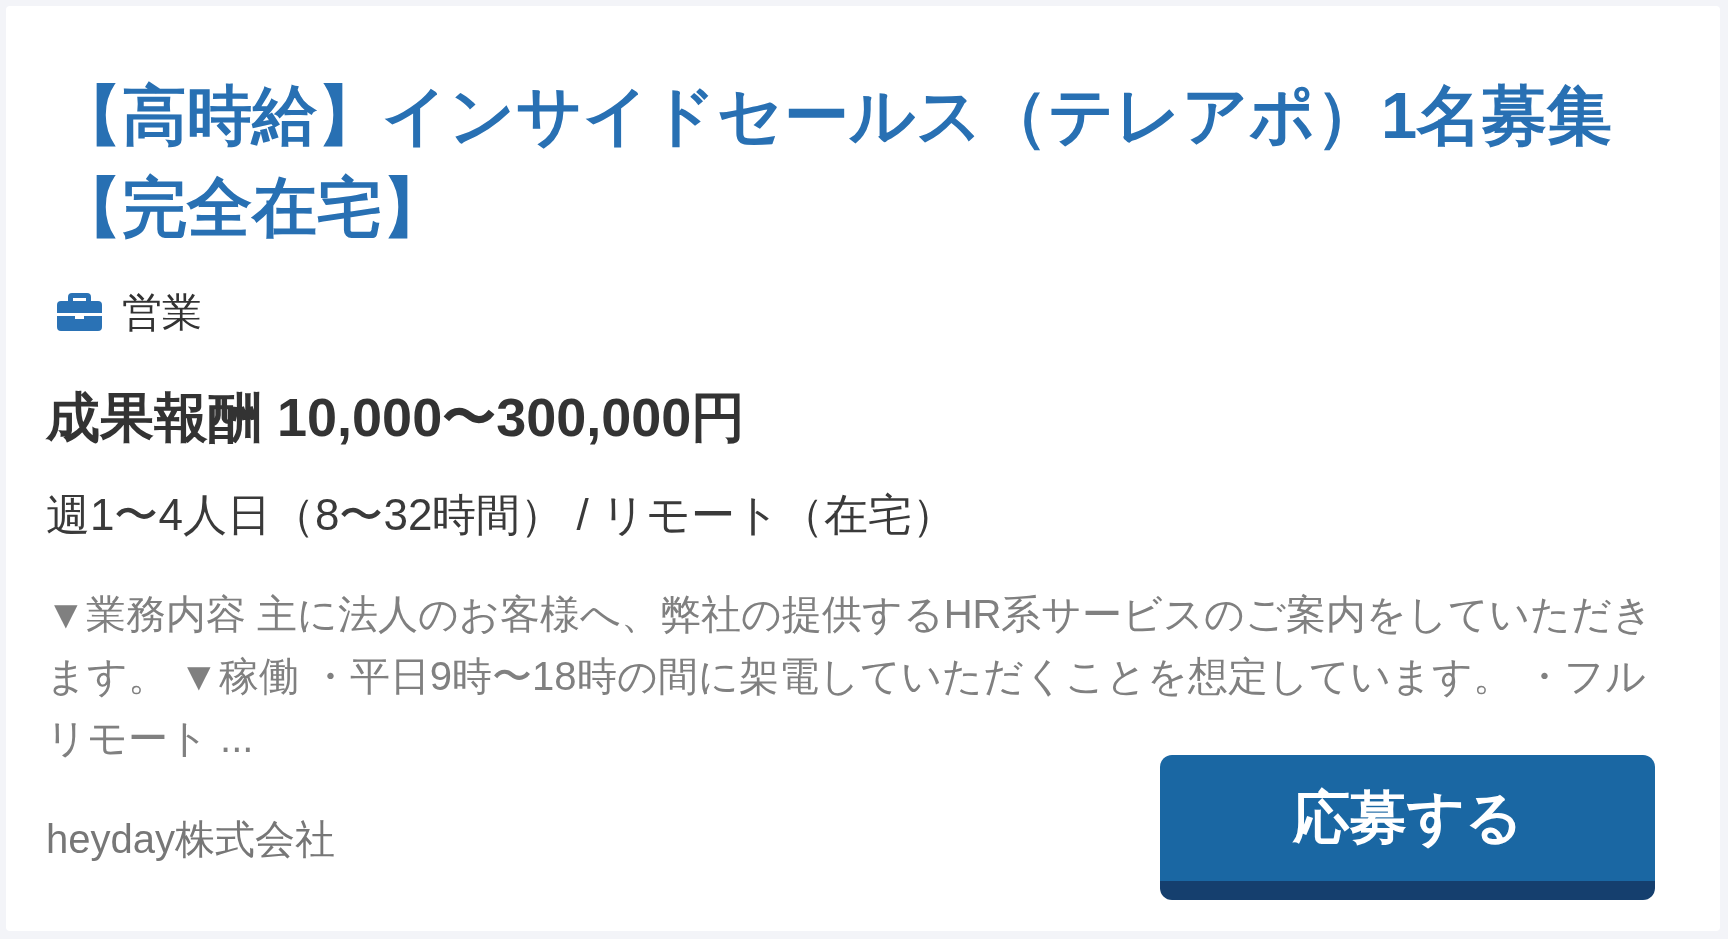 This screenshot has height=939, width=1728. I want to click on category-label: 営業, so click(162, 312).